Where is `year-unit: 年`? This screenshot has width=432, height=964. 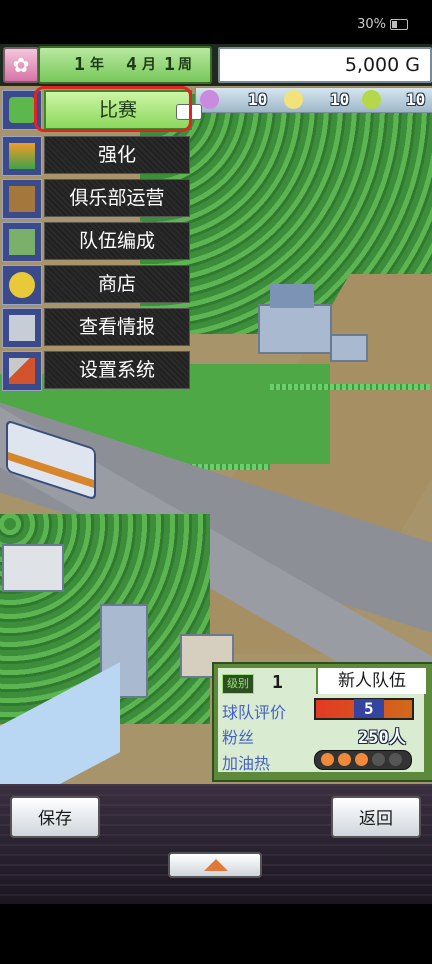
year-unit: 年 is located at coordinates (97, 65).